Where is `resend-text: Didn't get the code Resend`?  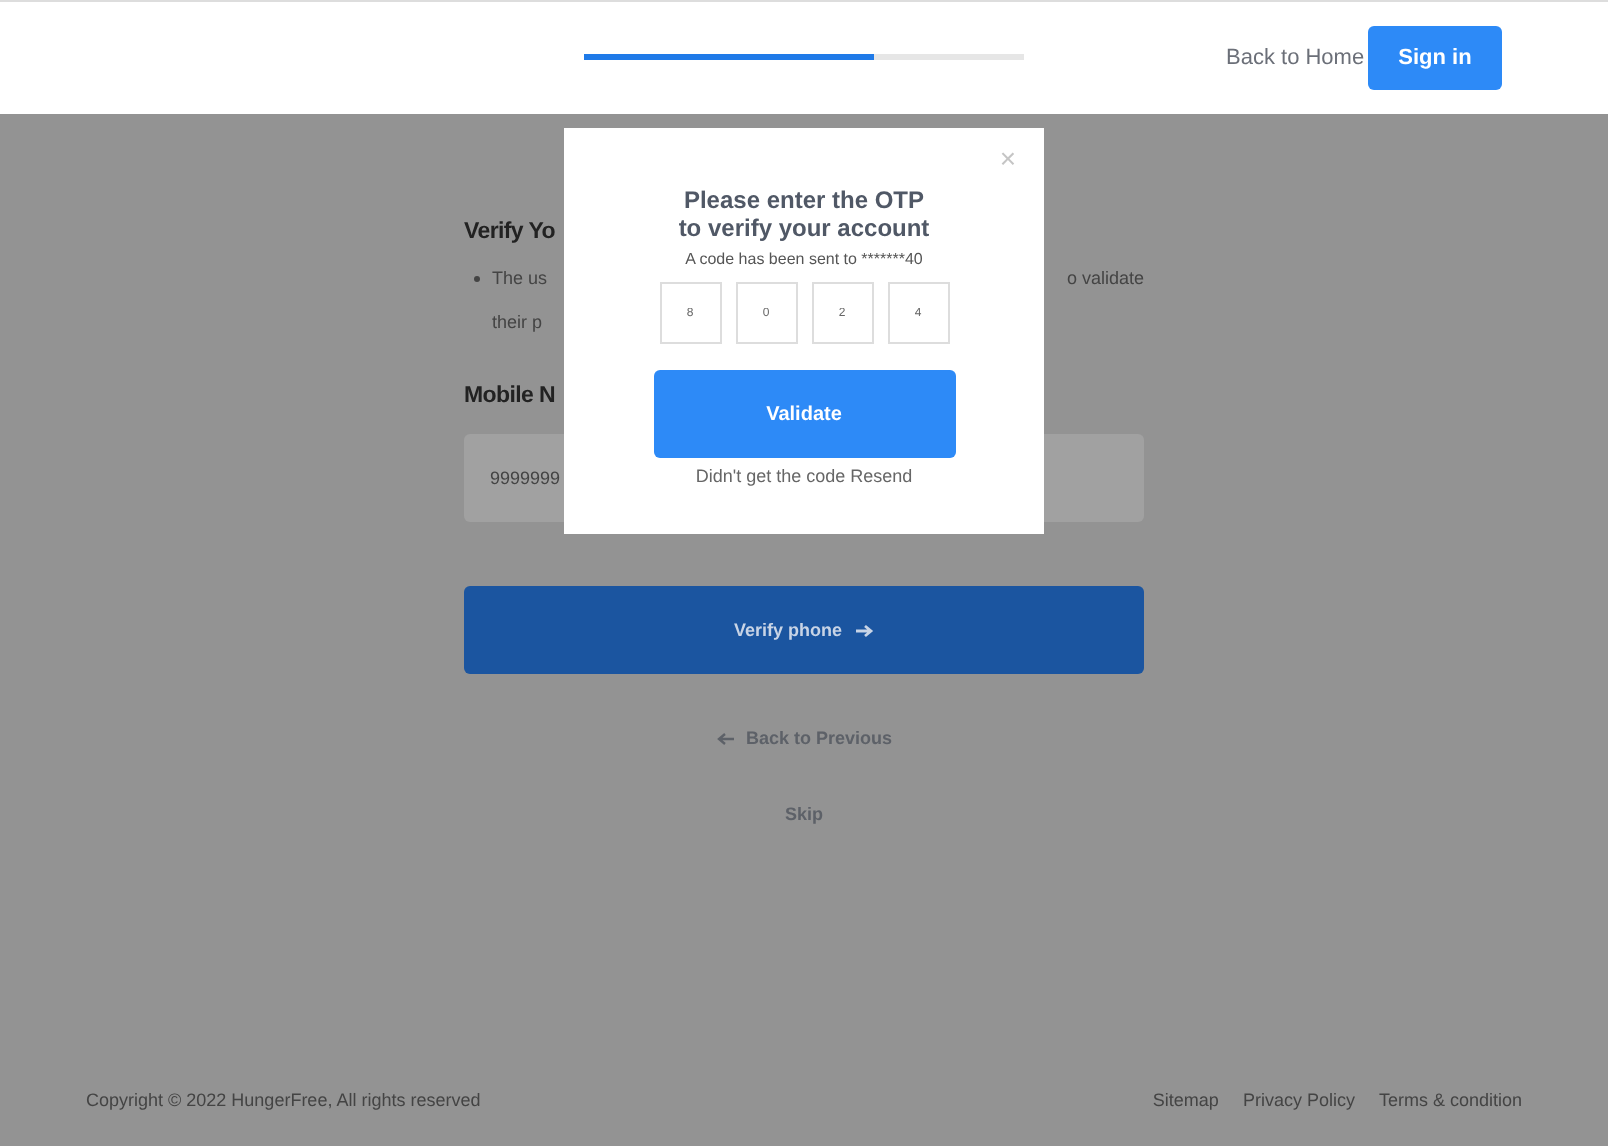 resend-text: Didn't get the code Resend is located at coordinates (804, 476).